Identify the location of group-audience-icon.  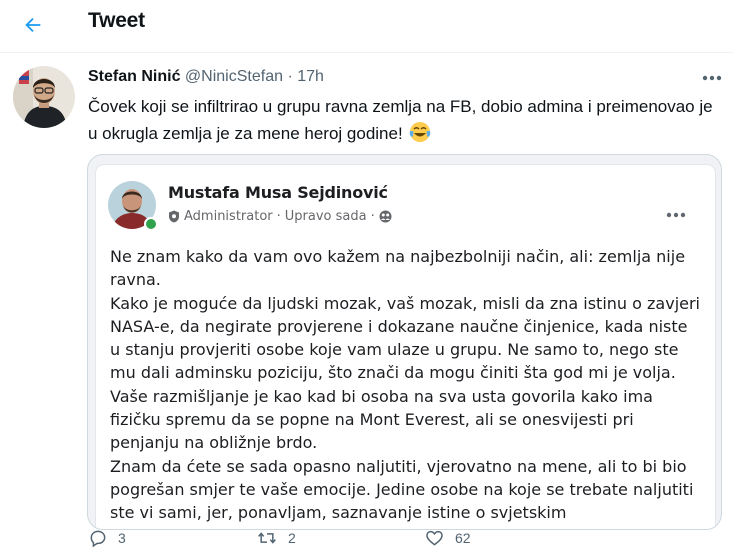
(385, 216).